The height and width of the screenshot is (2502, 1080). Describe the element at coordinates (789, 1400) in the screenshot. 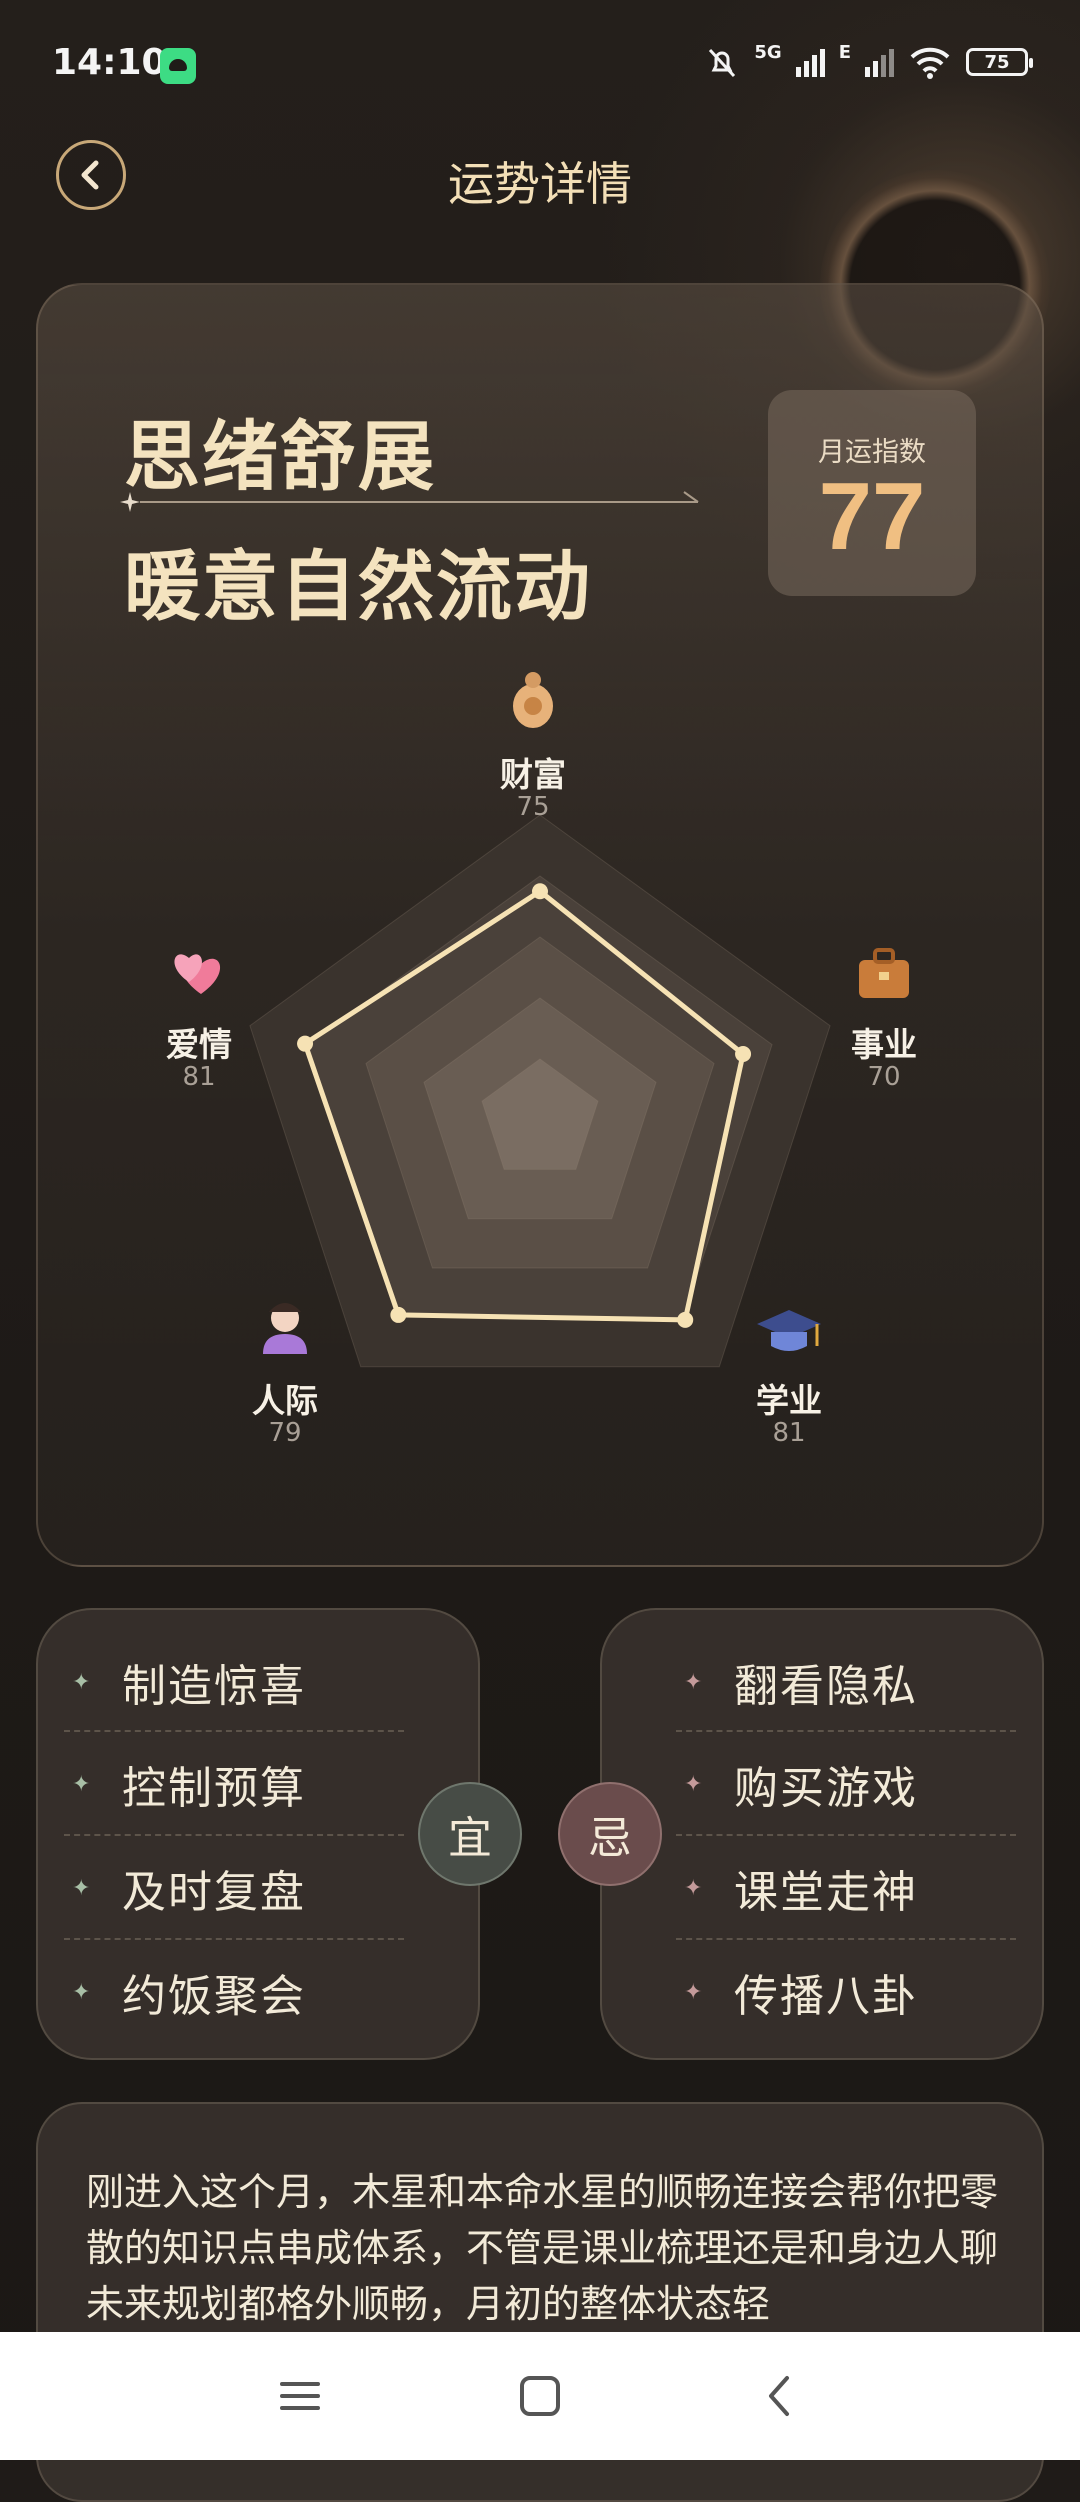

I see `radar-axis-label: 学业` at that location.